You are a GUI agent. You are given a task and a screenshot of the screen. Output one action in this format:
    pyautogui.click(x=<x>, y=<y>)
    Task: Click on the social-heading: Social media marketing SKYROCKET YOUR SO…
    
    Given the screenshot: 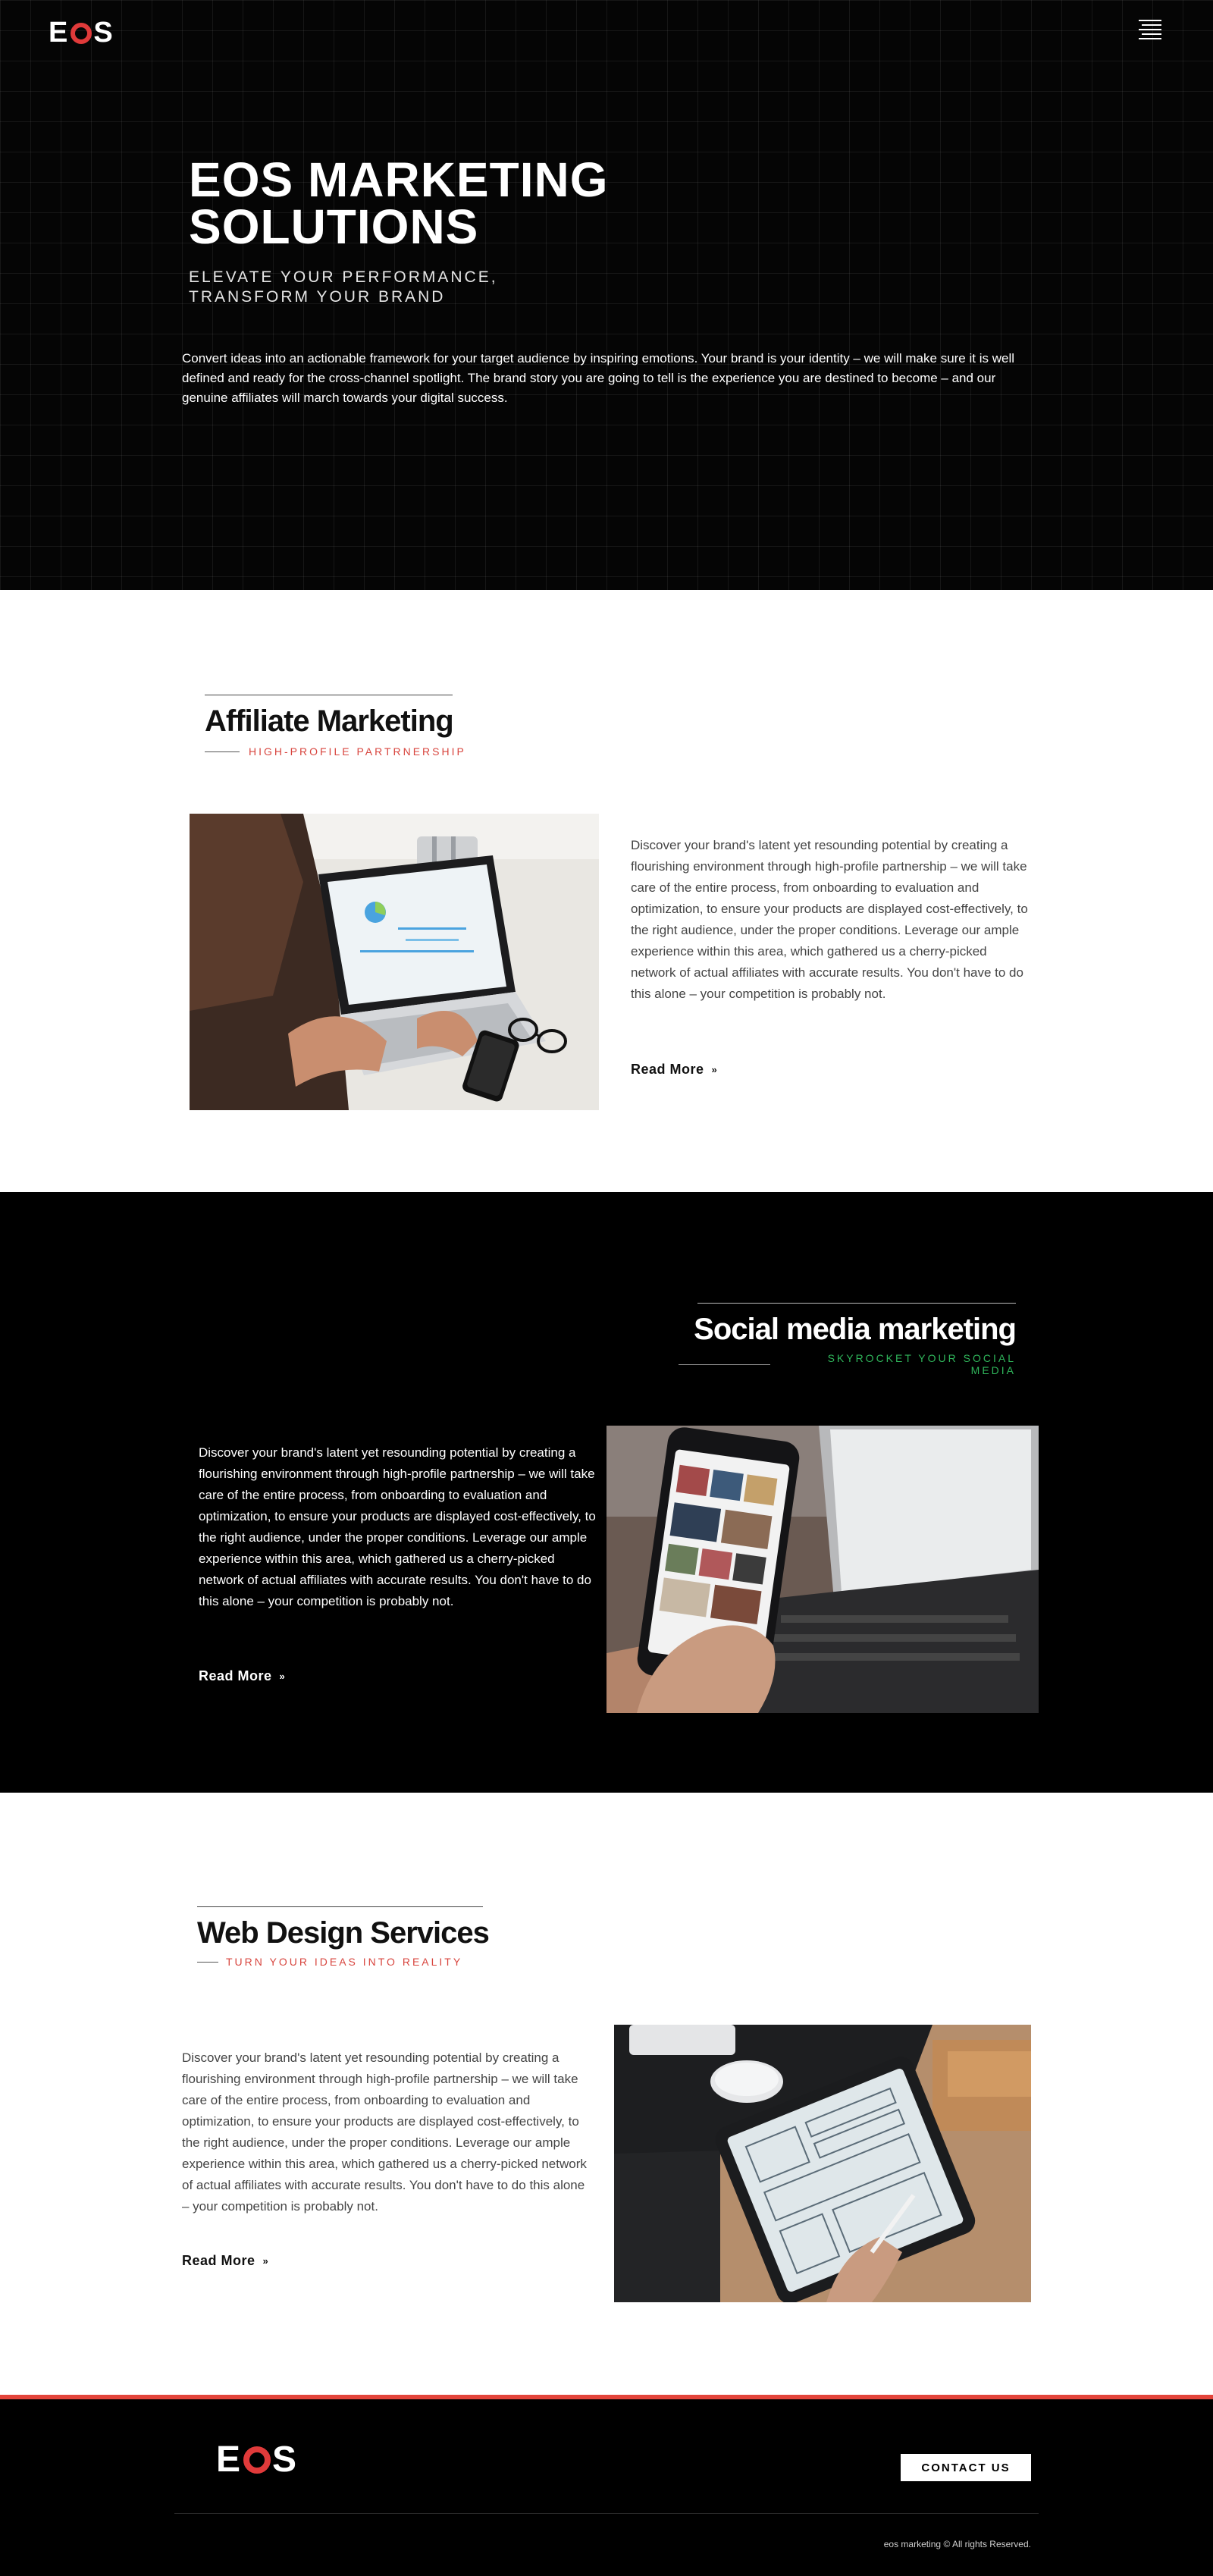 What is the action you would take?
    pyautogui.click(x=848, y=1339)
    